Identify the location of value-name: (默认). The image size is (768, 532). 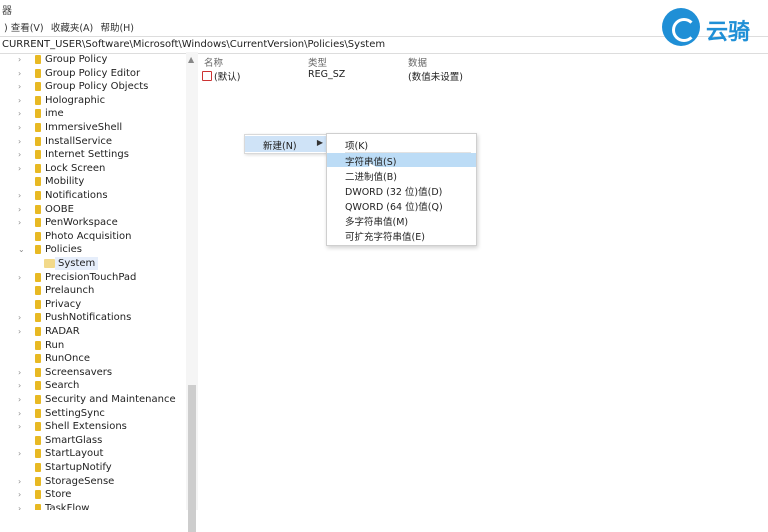
(221, 76).